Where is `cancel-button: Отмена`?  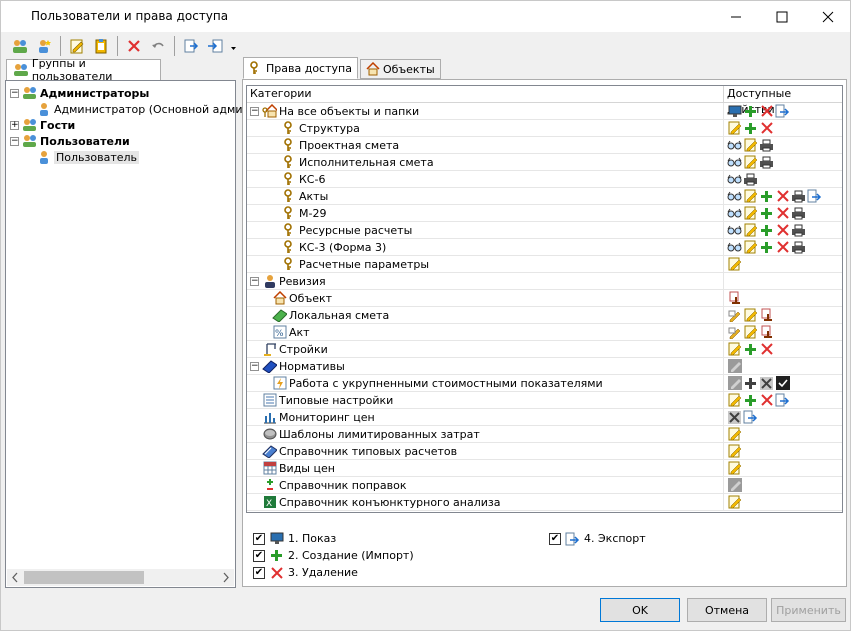
cancel-button: Отмена is located at coordinates (727, 610).